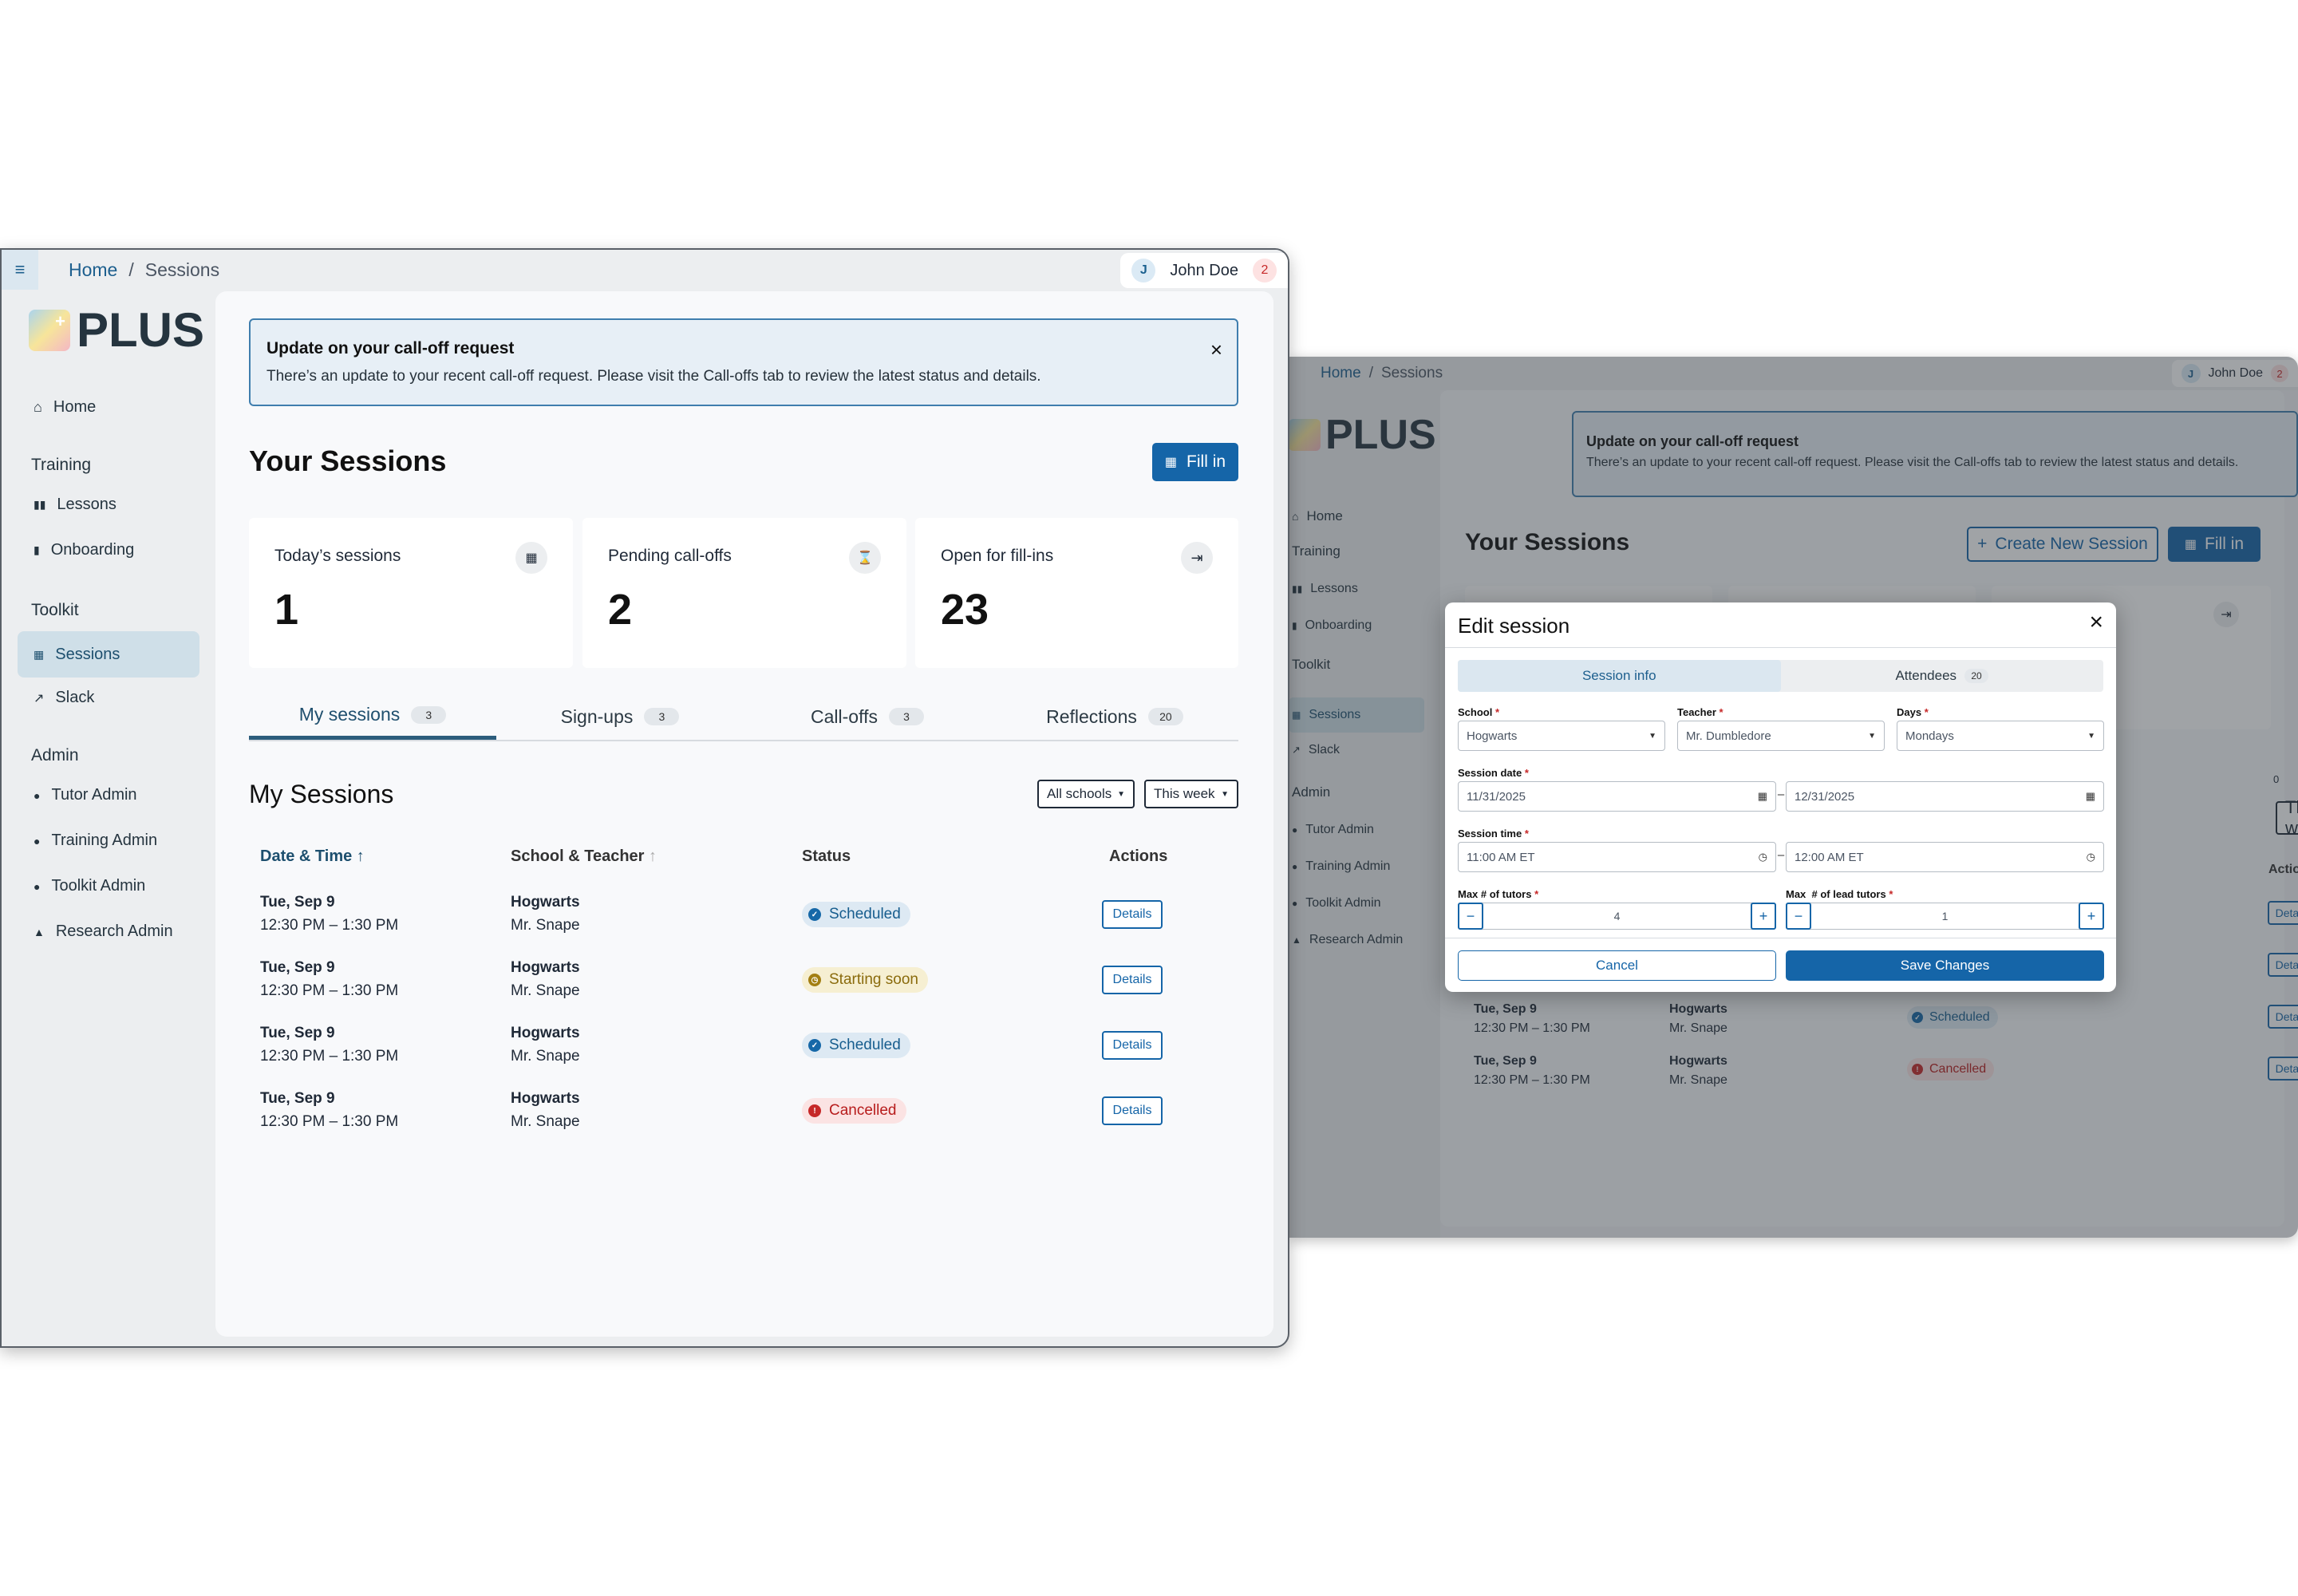 The height and width of the screenshot is (1596, 2298). What do you see at coordinates (546, 925) in the screenshot?
I see `session-teacher: Mr. Snape` at bounding box center [546, 925].